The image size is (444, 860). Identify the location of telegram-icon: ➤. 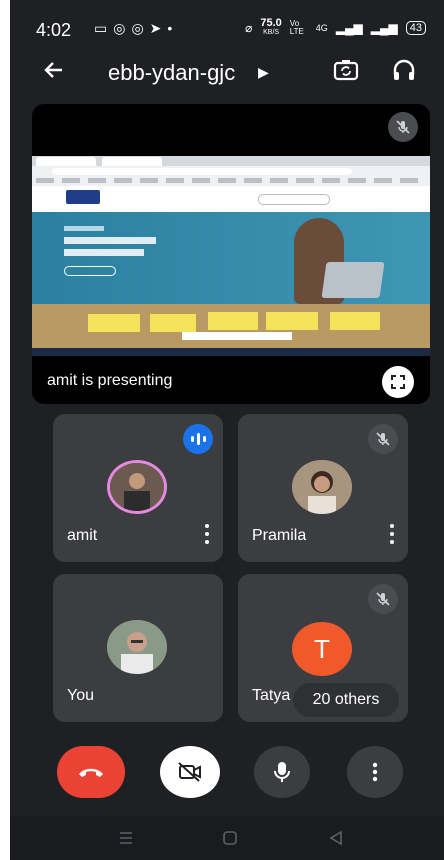
(158, 28).